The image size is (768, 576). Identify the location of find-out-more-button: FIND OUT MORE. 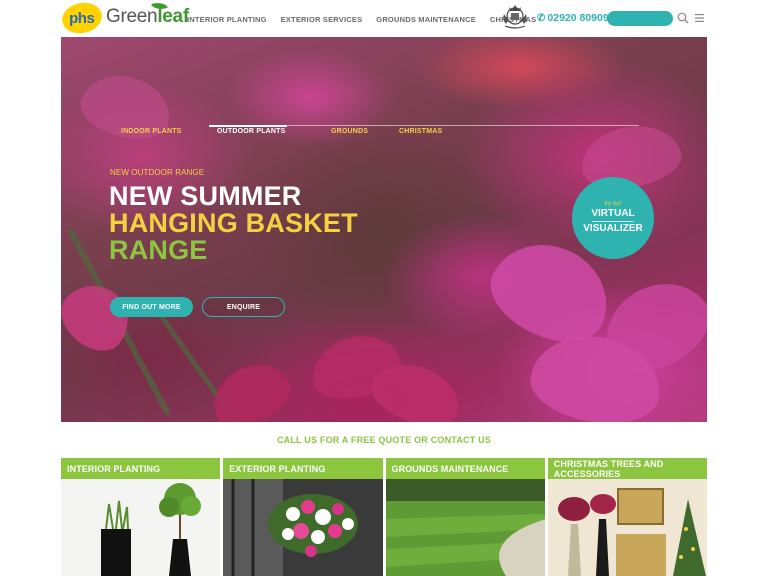
(151, 307).